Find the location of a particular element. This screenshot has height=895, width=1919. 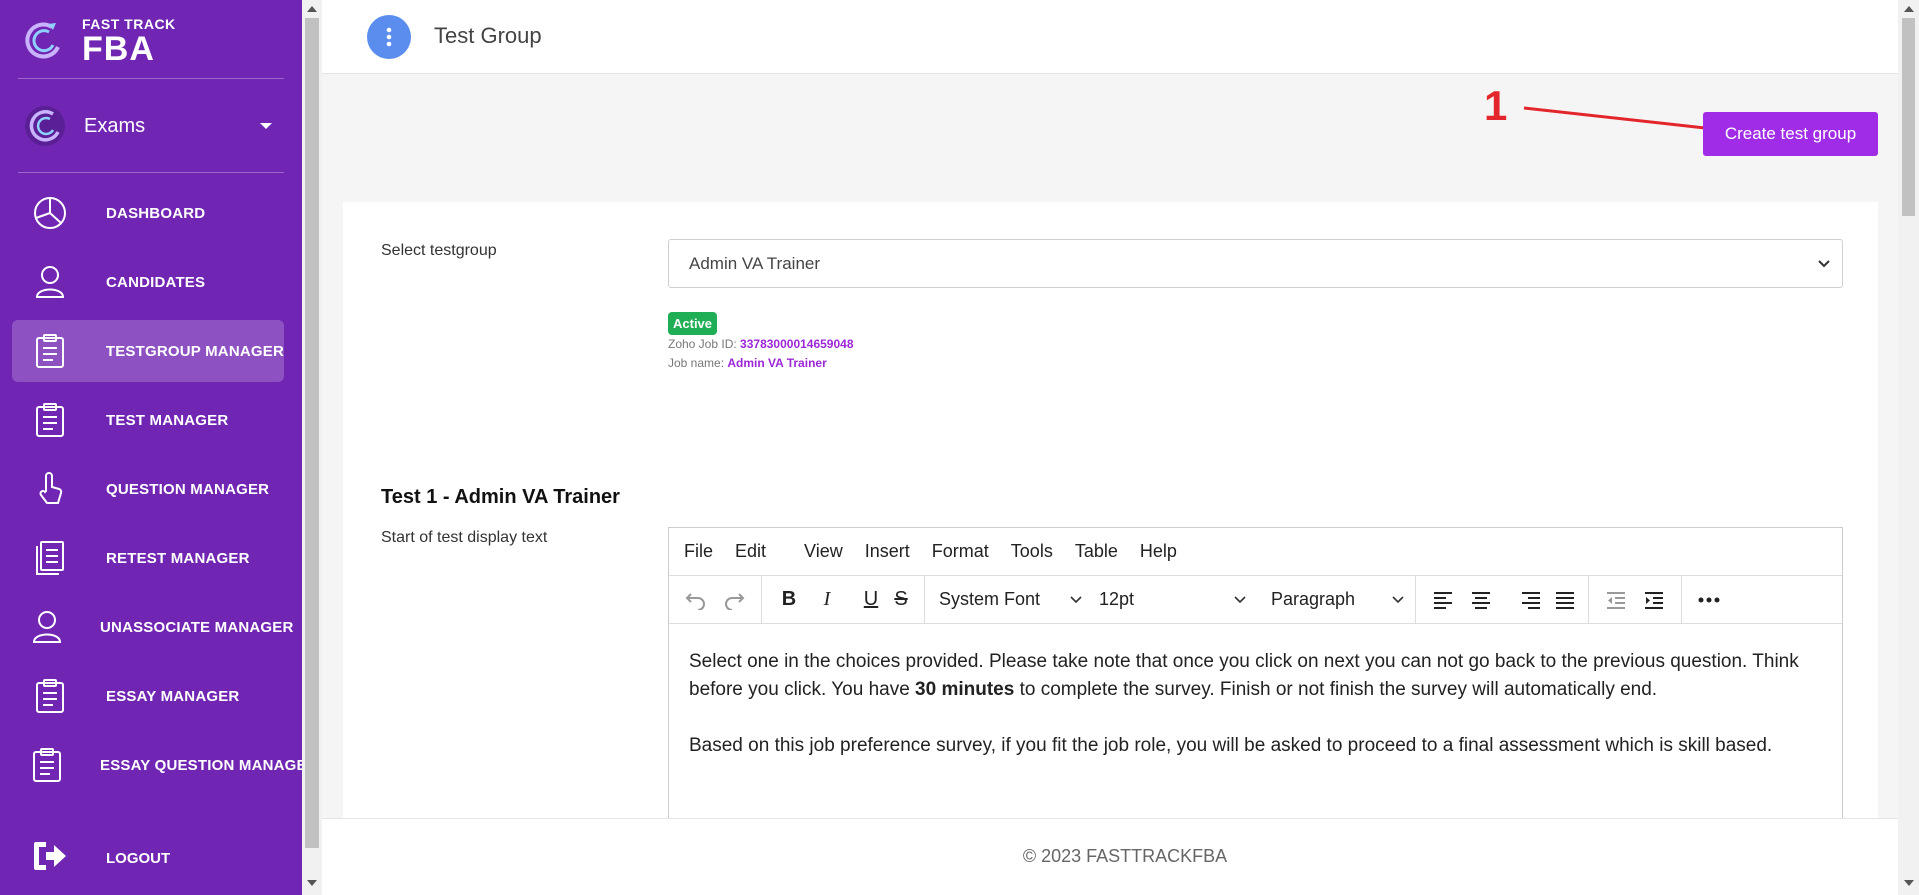

sidebar-item-dashboard: DASHBOARD is located at coordinates (148, 213).